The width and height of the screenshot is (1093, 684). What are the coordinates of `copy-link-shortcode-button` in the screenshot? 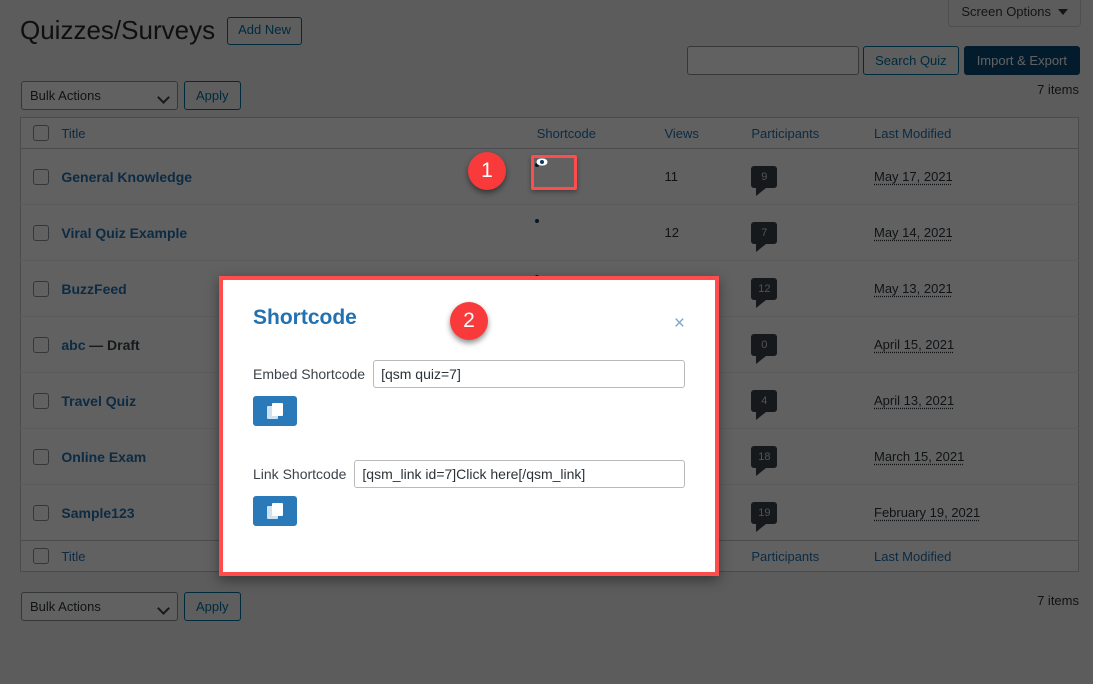 It's located at (275, 511).